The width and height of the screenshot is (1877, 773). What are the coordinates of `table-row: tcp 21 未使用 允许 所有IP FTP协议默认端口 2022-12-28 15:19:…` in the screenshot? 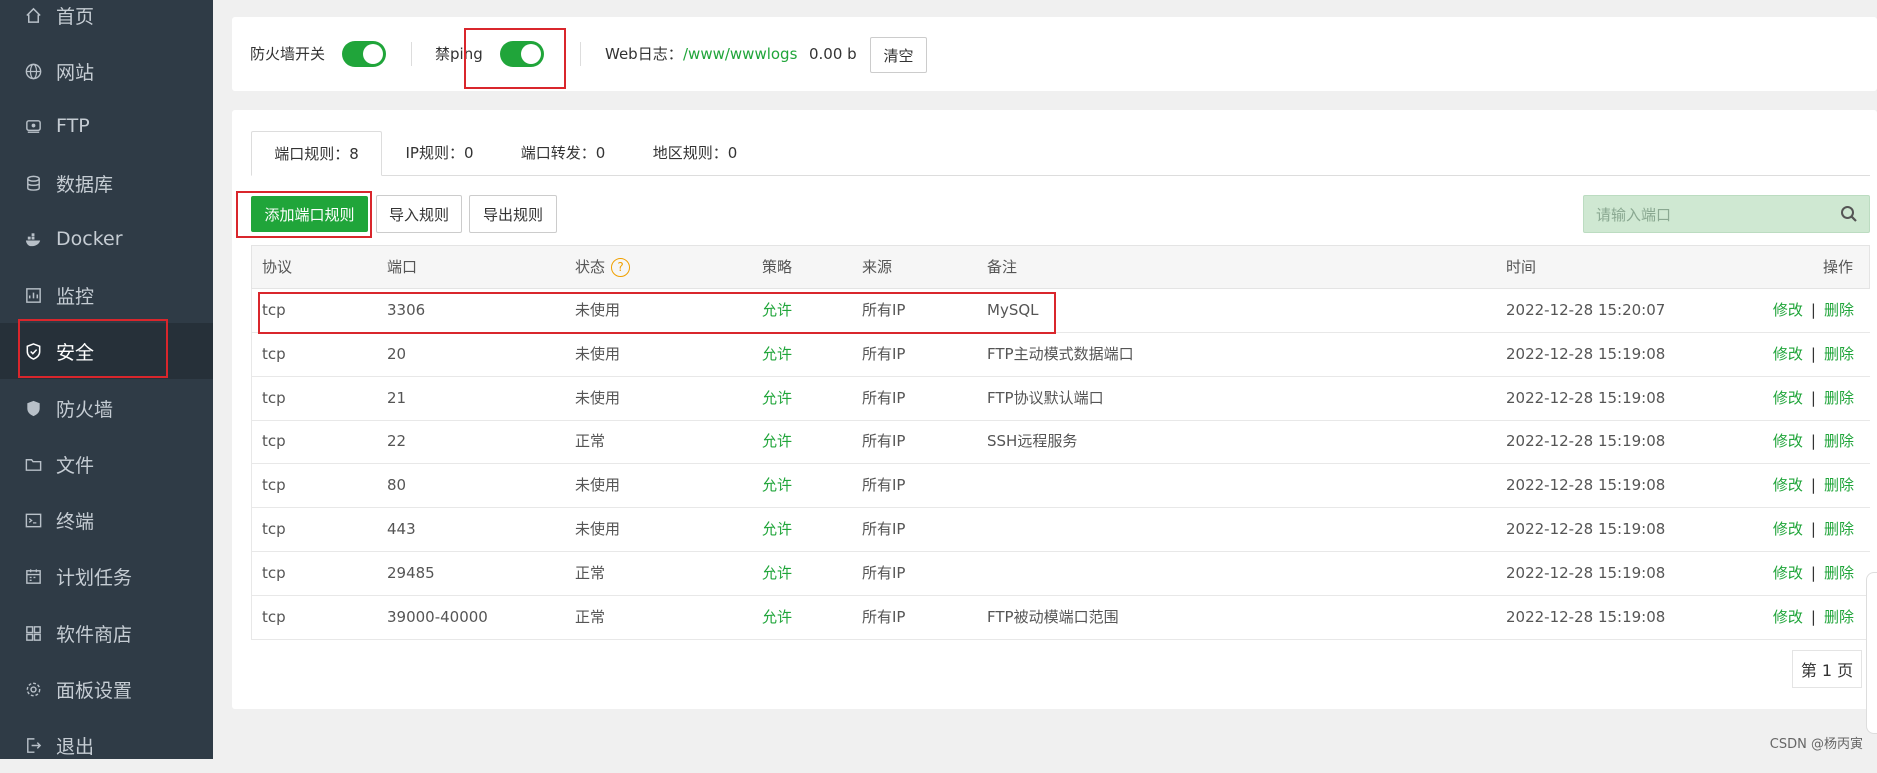 It's located at (1060, 398).